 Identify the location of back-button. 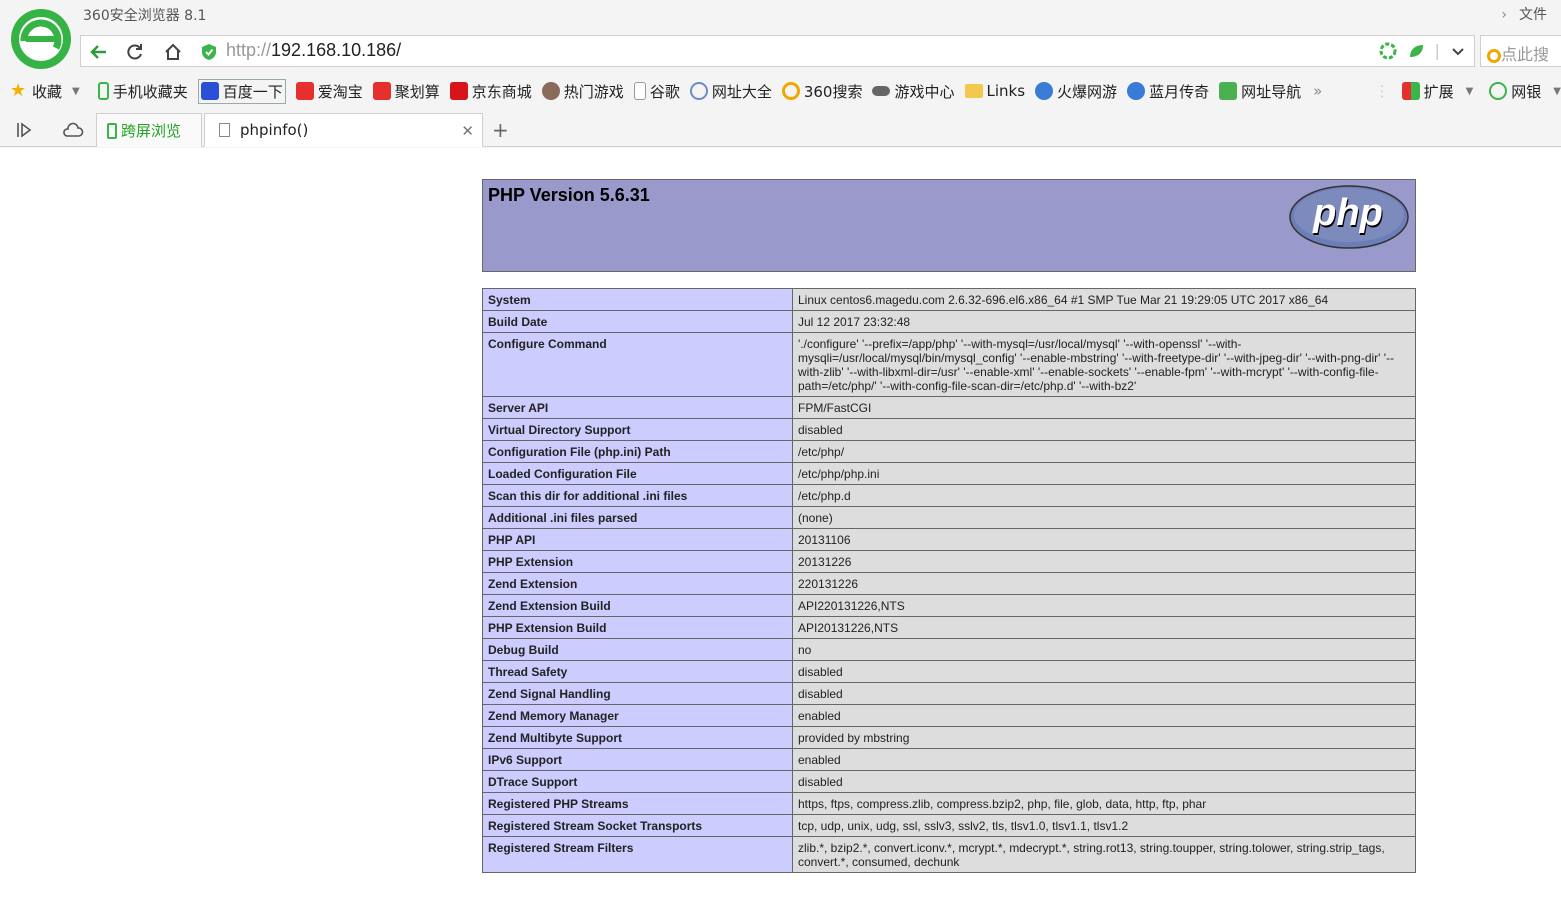
(99, 52).